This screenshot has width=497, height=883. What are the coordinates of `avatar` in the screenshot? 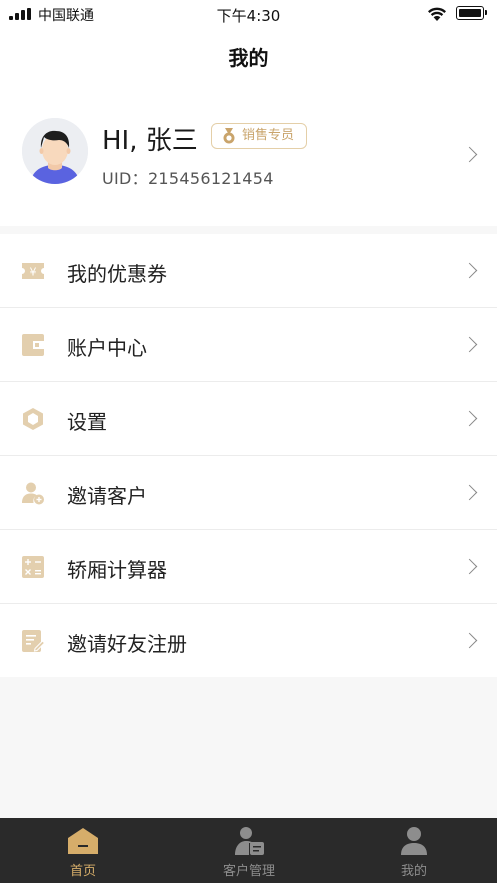 It's located at (55, 151).